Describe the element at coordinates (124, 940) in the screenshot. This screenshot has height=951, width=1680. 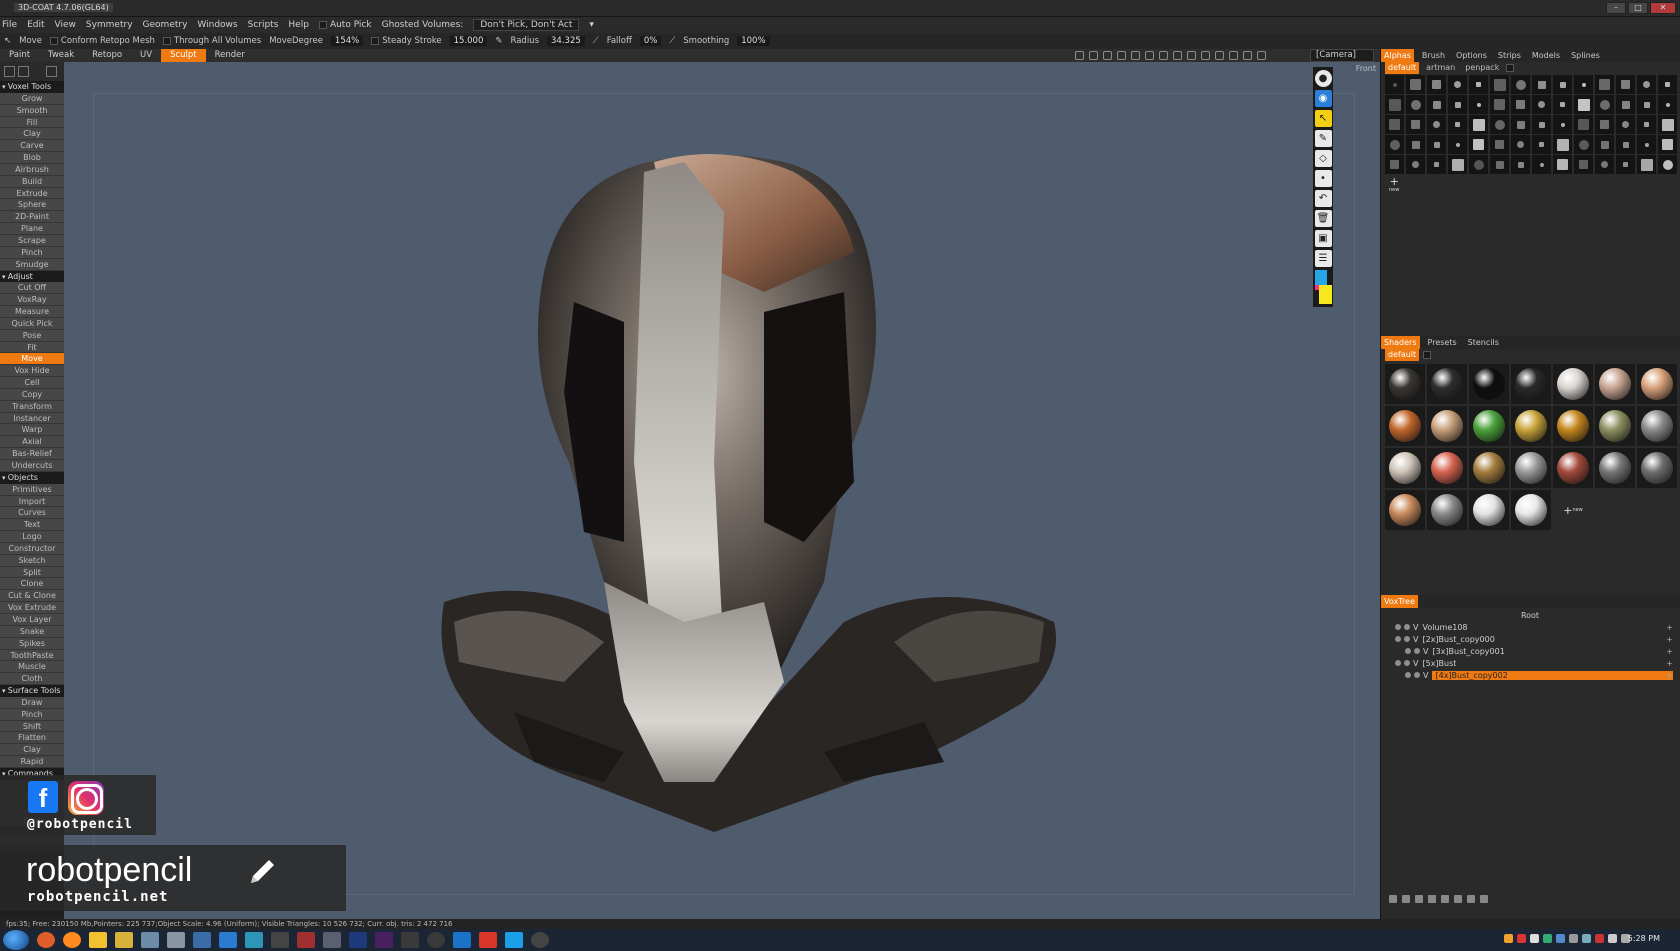
I see `folder-icon` at that location.